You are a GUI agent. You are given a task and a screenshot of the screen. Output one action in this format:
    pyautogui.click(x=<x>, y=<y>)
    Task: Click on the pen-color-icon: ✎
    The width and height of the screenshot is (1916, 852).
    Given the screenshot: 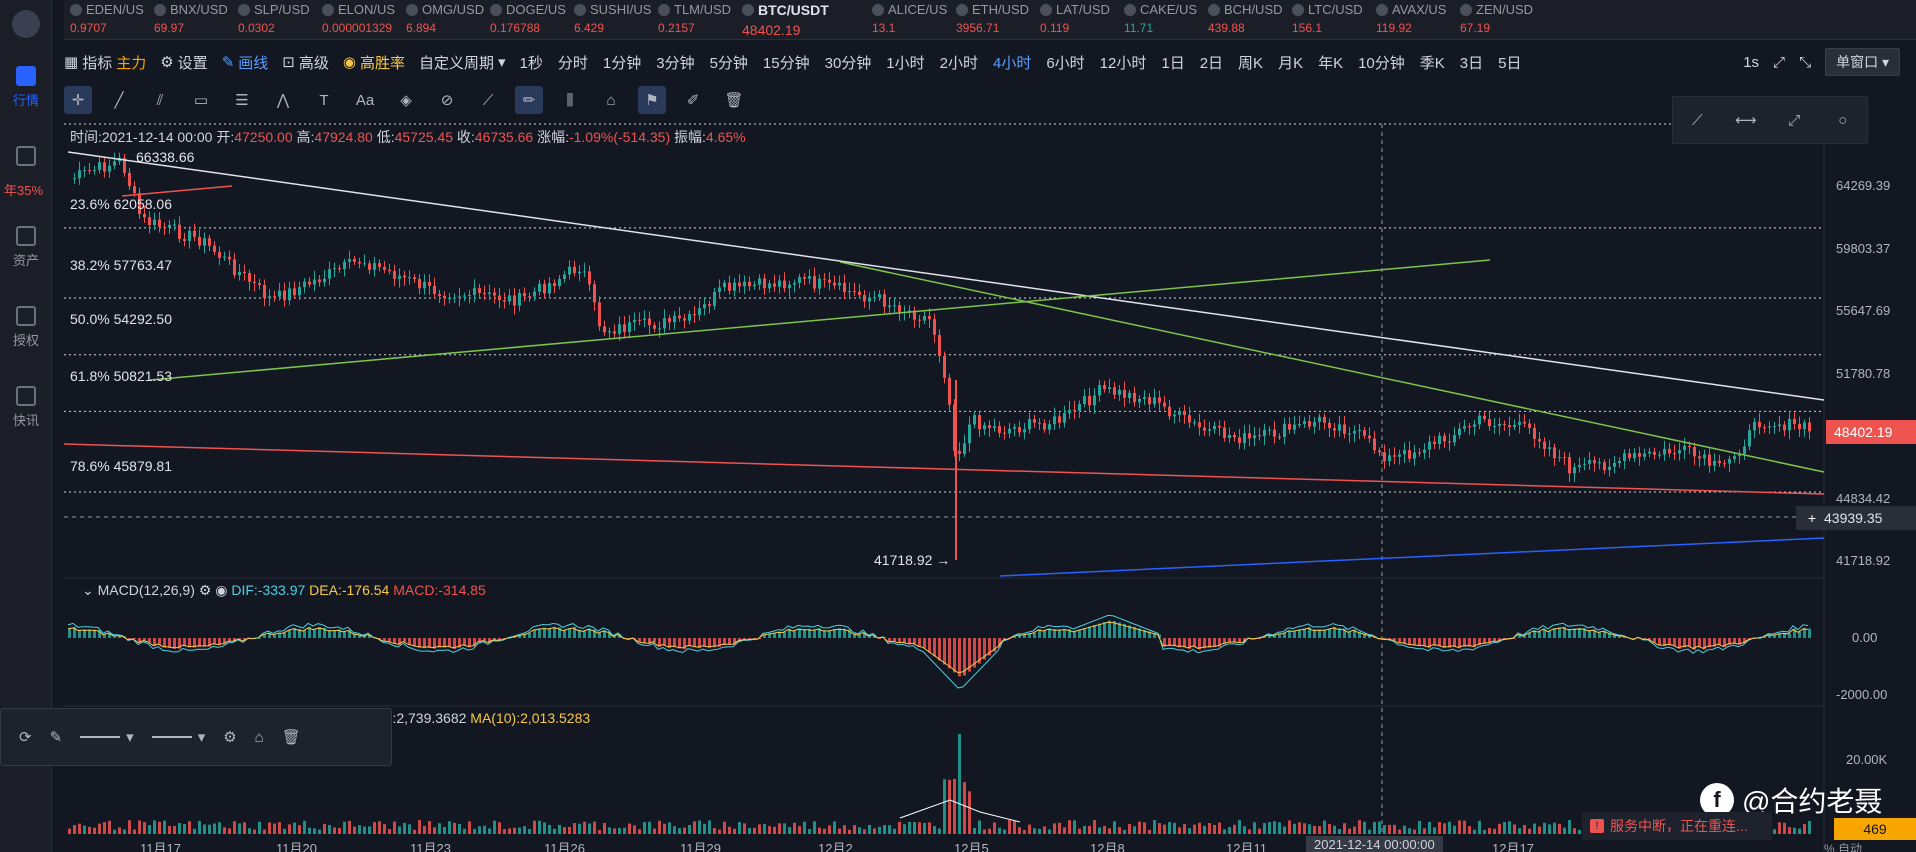 What is the action you would take?
    pyautogui.click(x=56, y=737)
    